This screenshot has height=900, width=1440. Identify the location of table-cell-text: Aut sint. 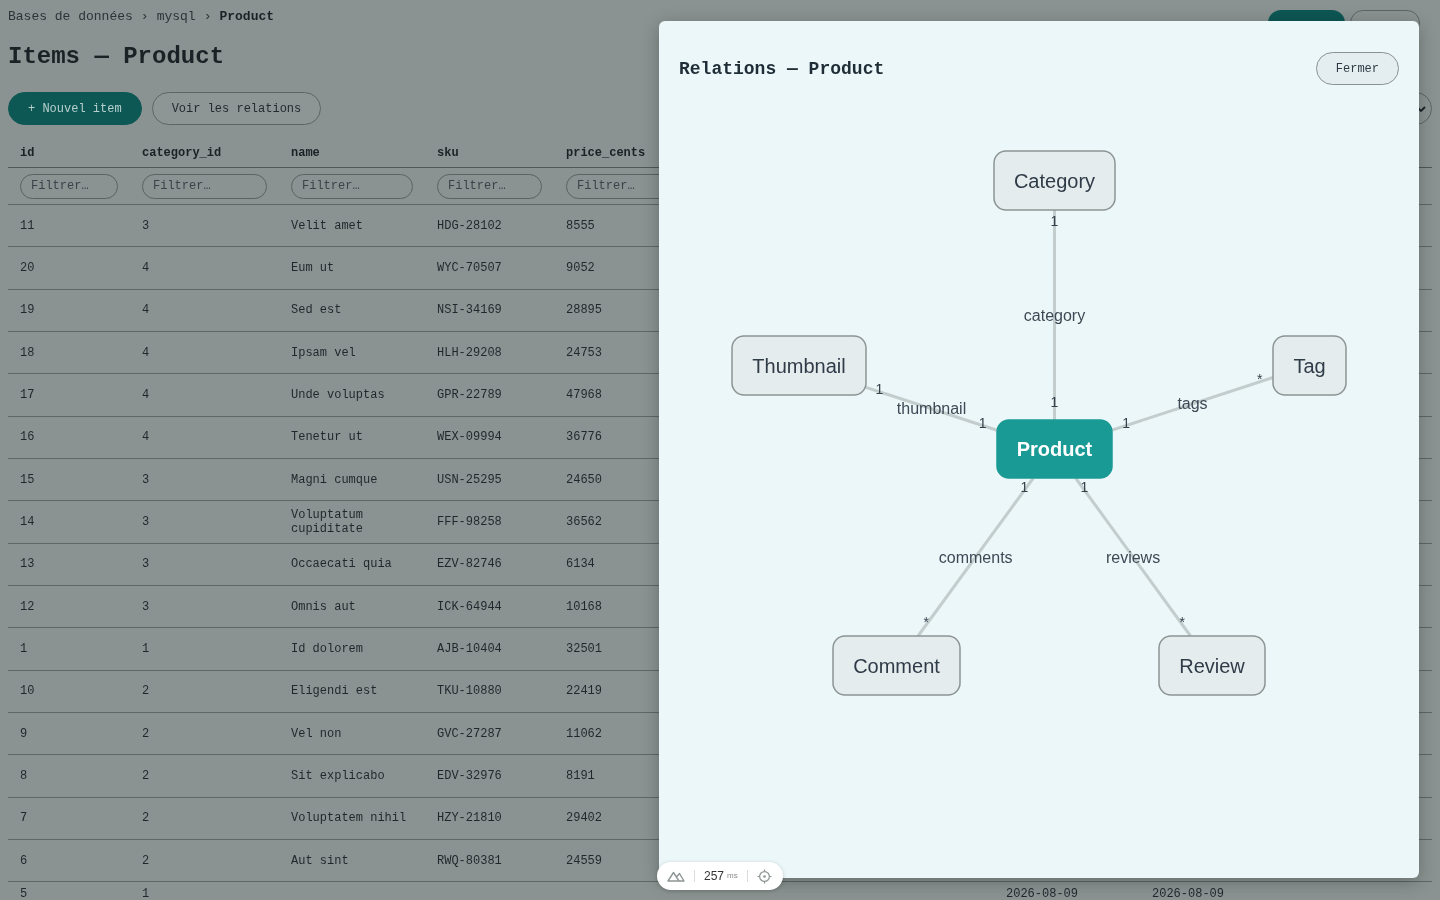
(320, 860).